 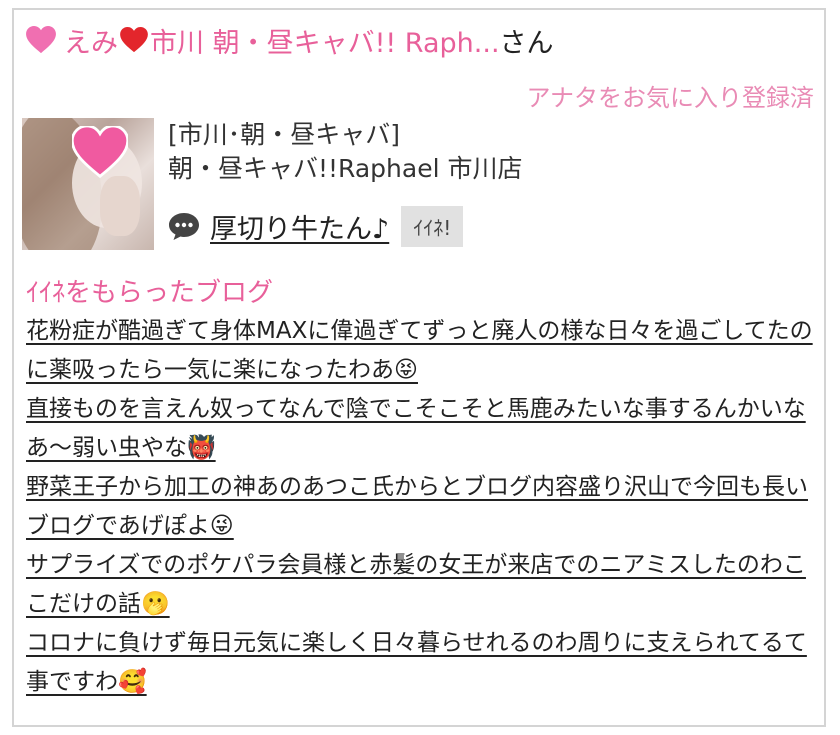 I want to click on shop-name: 朝・昼キャバ!!Raphael 市川店, so click(x=345, y=168).